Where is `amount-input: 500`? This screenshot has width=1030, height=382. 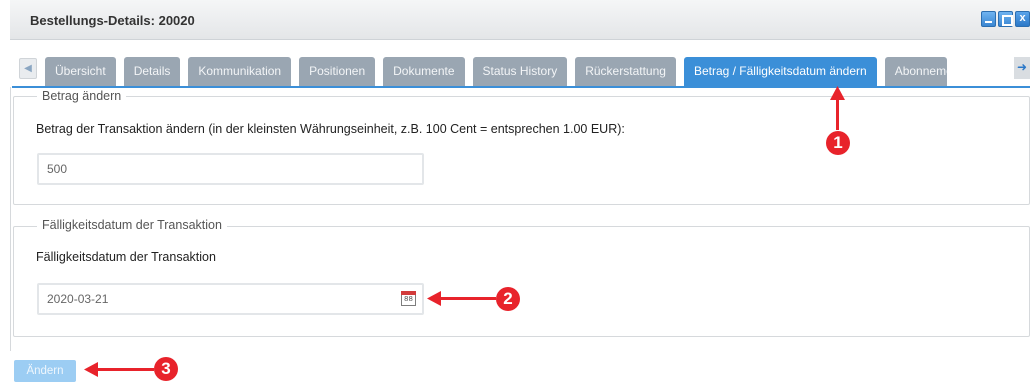 amount-input: 500 is located at coordinates (230, 169).